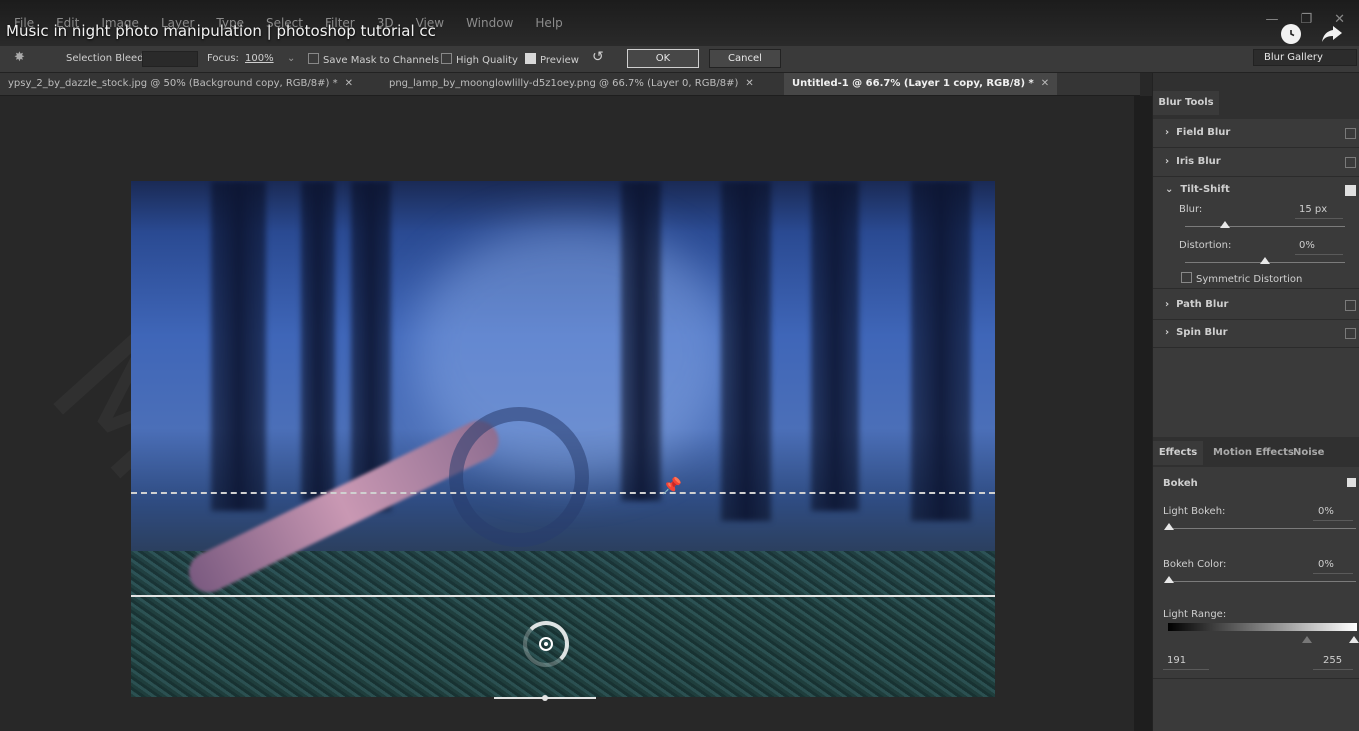  Describe the element at coordinates (1191, 209) in the screenshot. I see `blur-label: Blur:` at that location.